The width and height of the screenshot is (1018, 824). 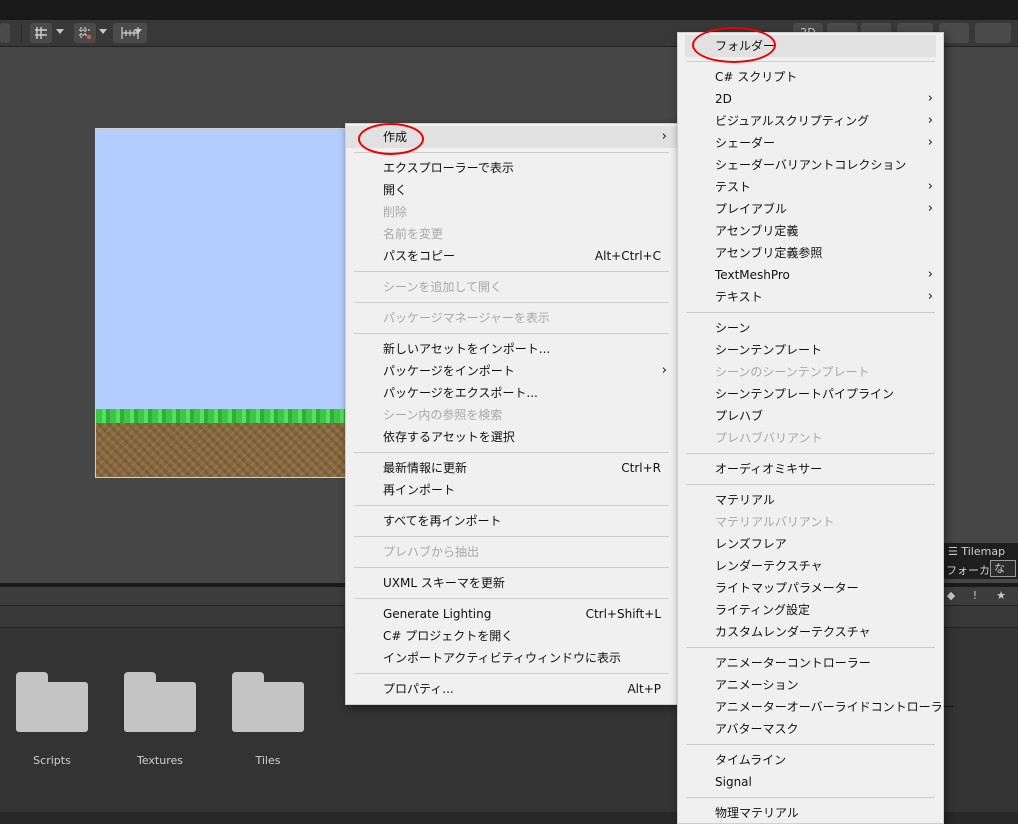 I want to click on create-submenu-item-15: シーンテンプレート, so click(x=810, y=350).